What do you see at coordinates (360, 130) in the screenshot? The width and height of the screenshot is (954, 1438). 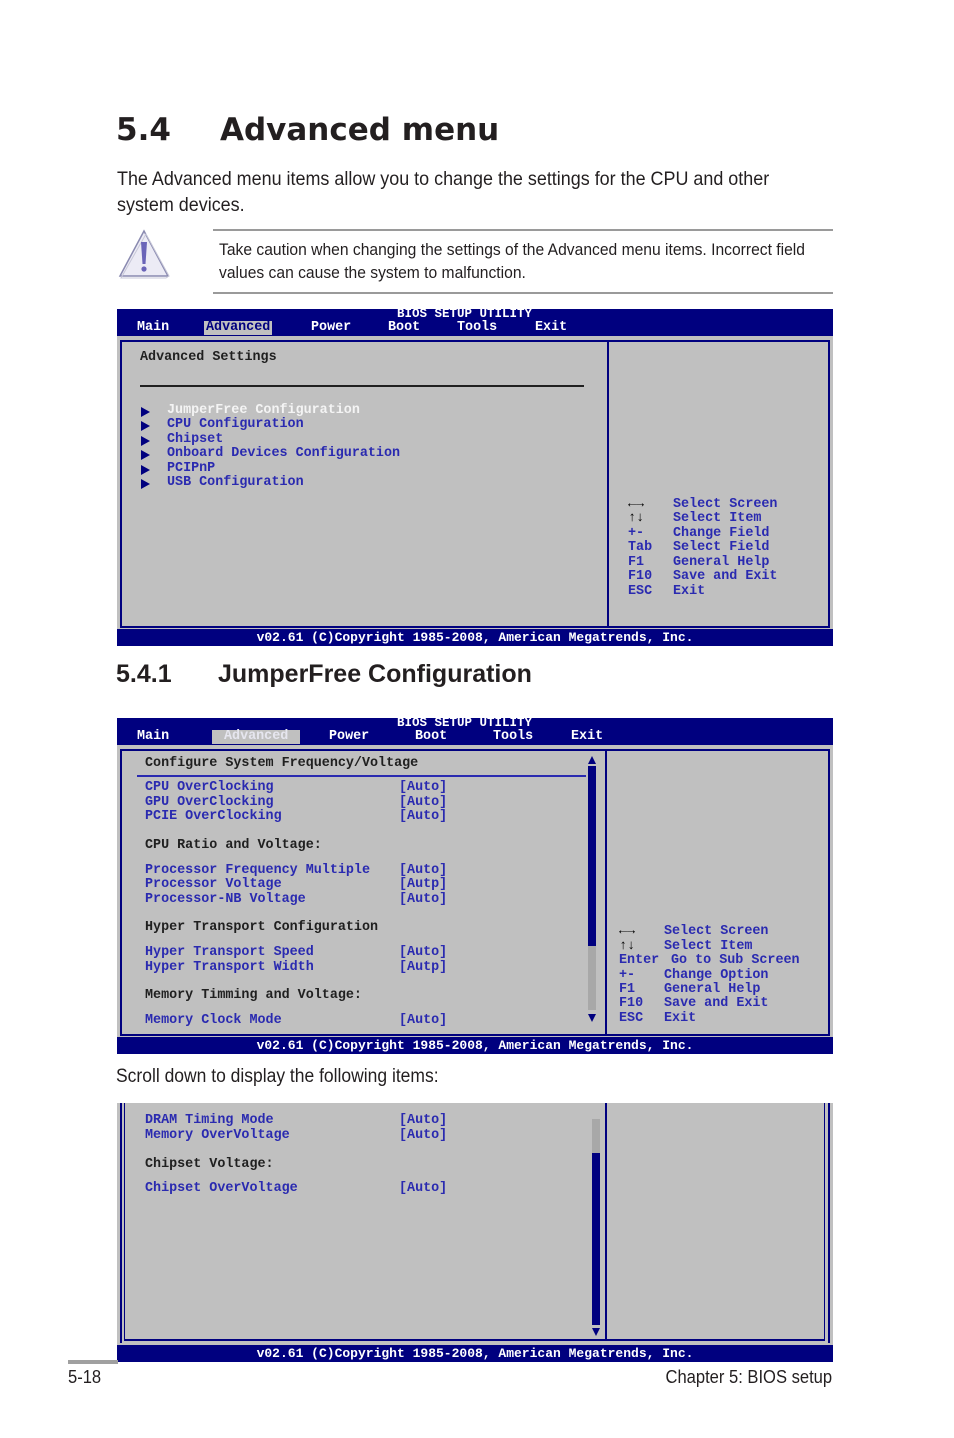 I see `section-title: Advanced menu` at bounding box center [360, 130].